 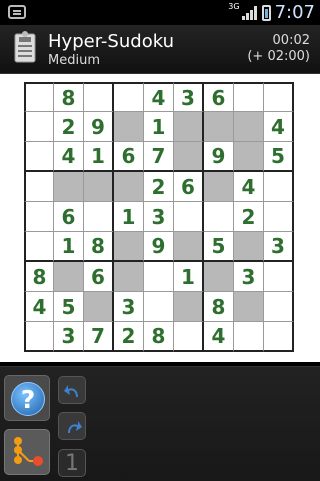 I want to click on status-icons: 3G 7:07, so click(x=271, y=12).